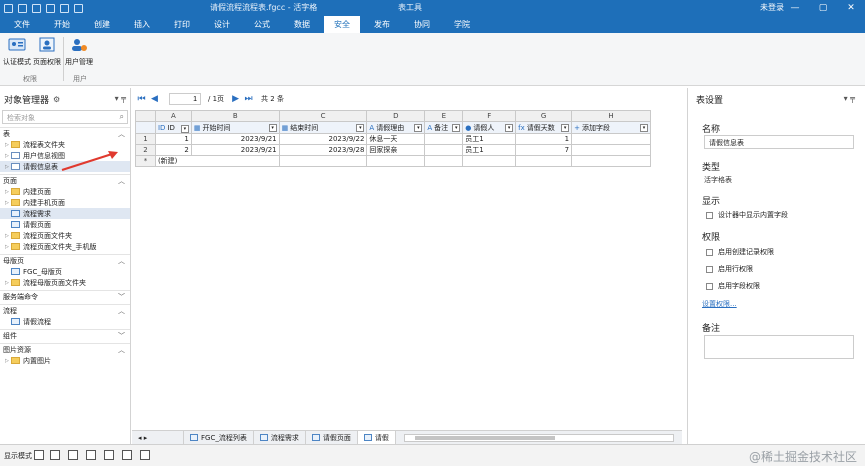 Image resolution: width=865 pixels, height=466 pixels. I want to click on column-header-e: E, so click(444, 116).